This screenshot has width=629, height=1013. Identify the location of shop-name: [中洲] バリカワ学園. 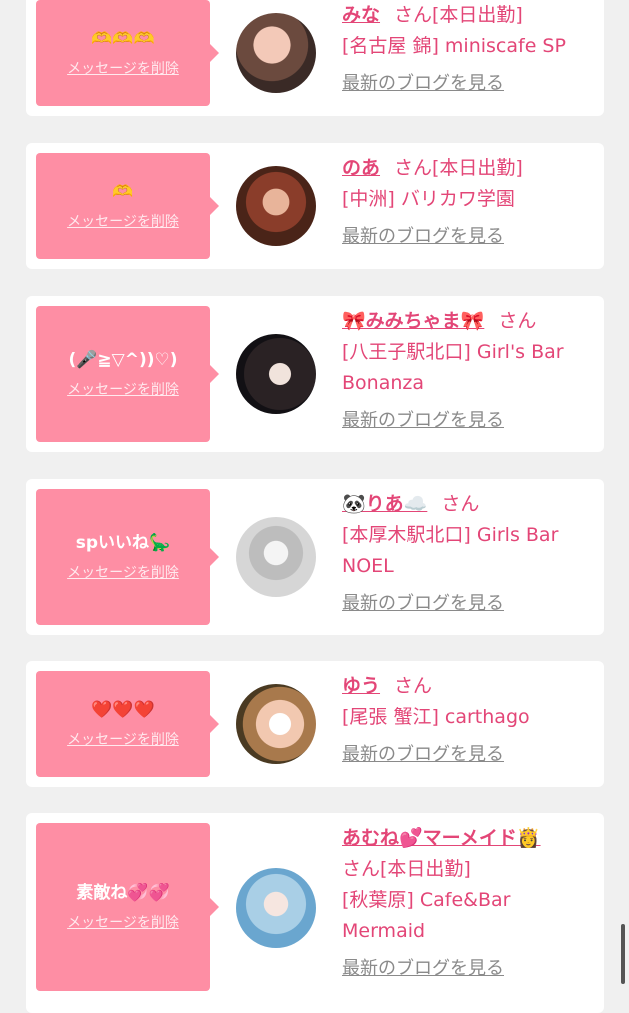
(428, 199).